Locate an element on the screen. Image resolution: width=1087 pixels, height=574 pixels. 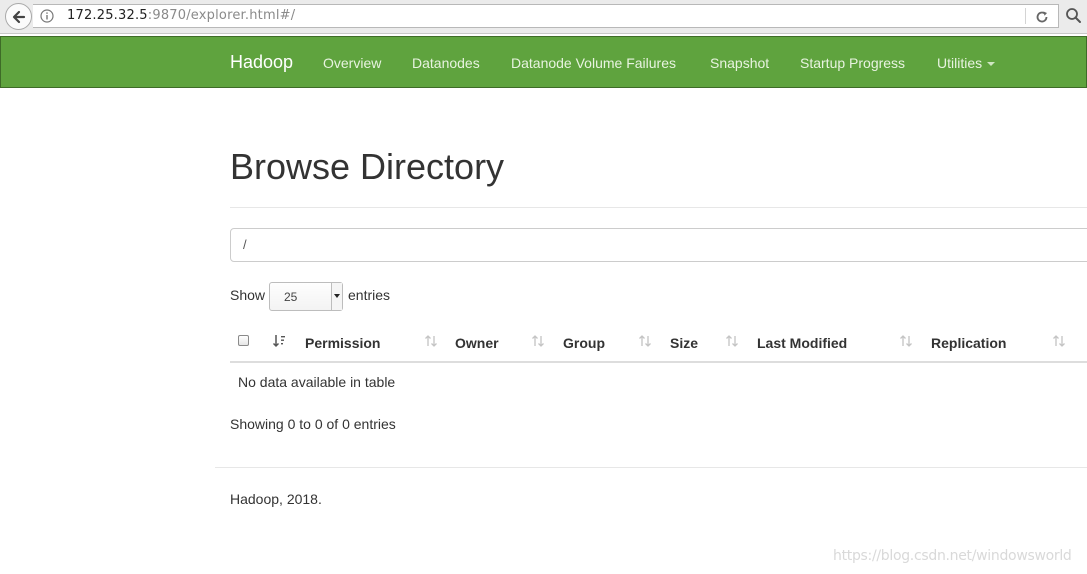
nav-item-datanode-volume-failures: Datanode Volume Failures is located at coordinates (593, 63).